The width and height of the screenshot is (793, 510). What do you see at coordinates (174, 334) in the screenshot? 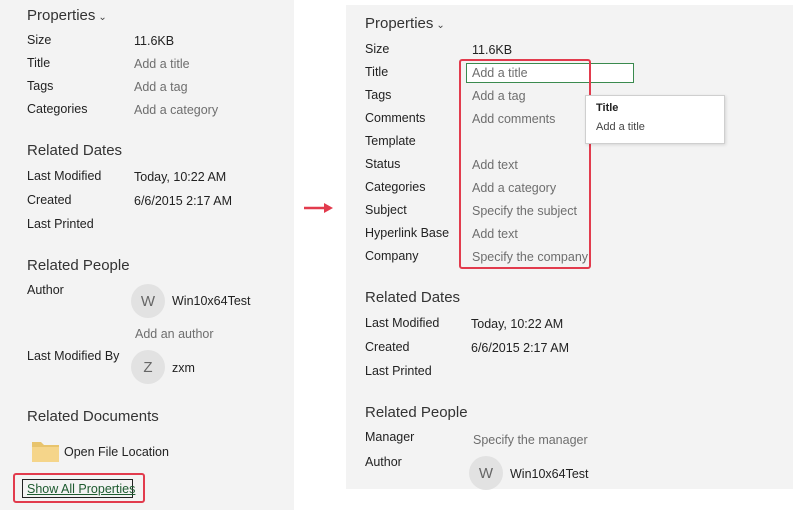
I see `add-author-link: Add an author` at bounding box center [174, 334].